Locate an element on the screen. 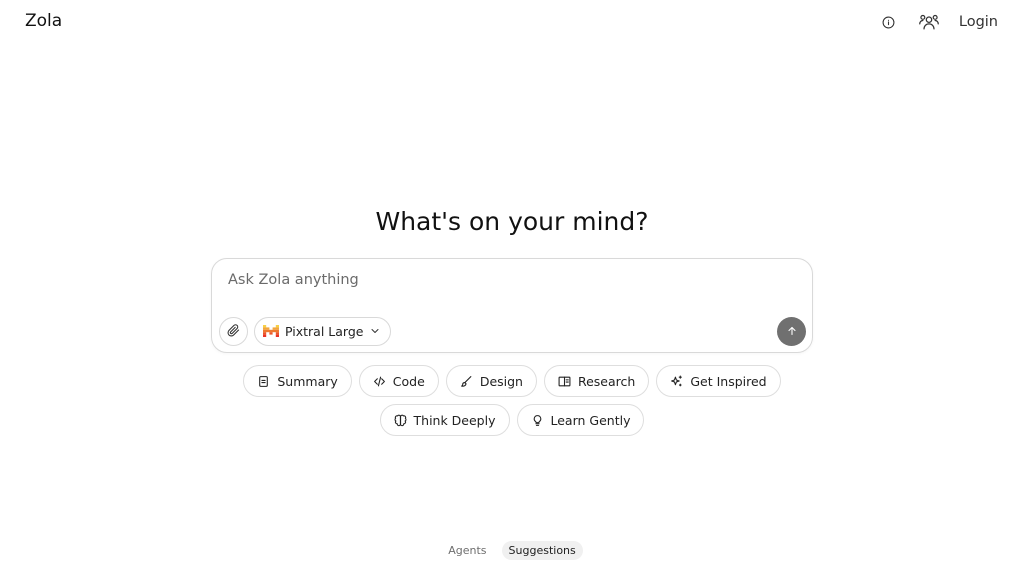 Image resolution: width=1024 pixels, height=576 pixels. chip-label: Design is located at coordinates (501, 381).